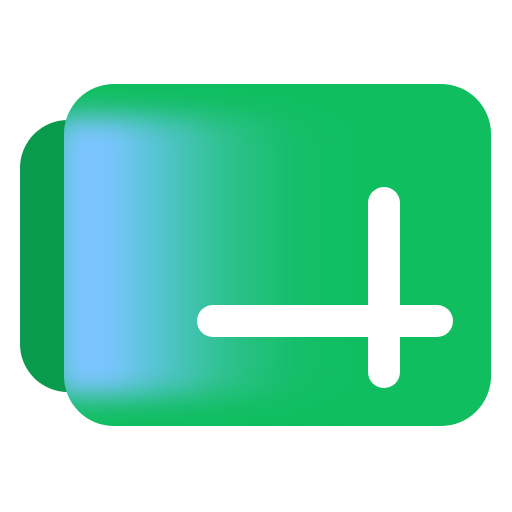  Describe the element at coordinates (325, 321) in the screenshot. I see `plus-horizontal-stroke` at that location.